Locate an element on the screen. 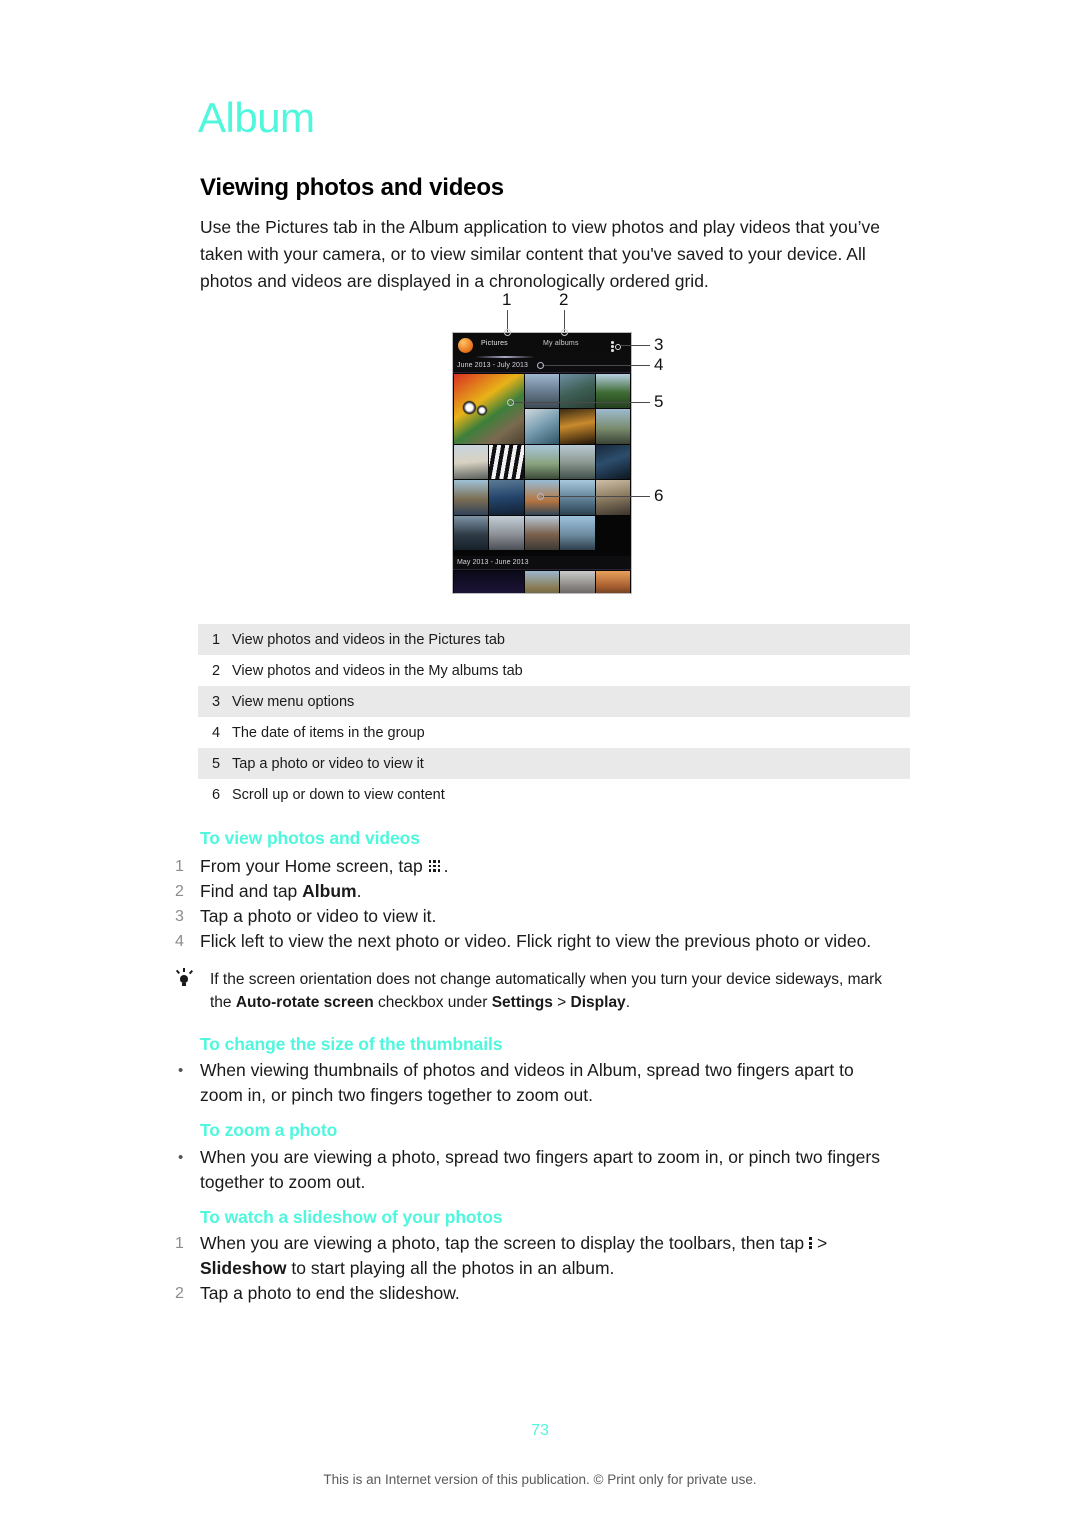  legend-text: Tap a photo or video to view it is located at coordinates (328, 763).